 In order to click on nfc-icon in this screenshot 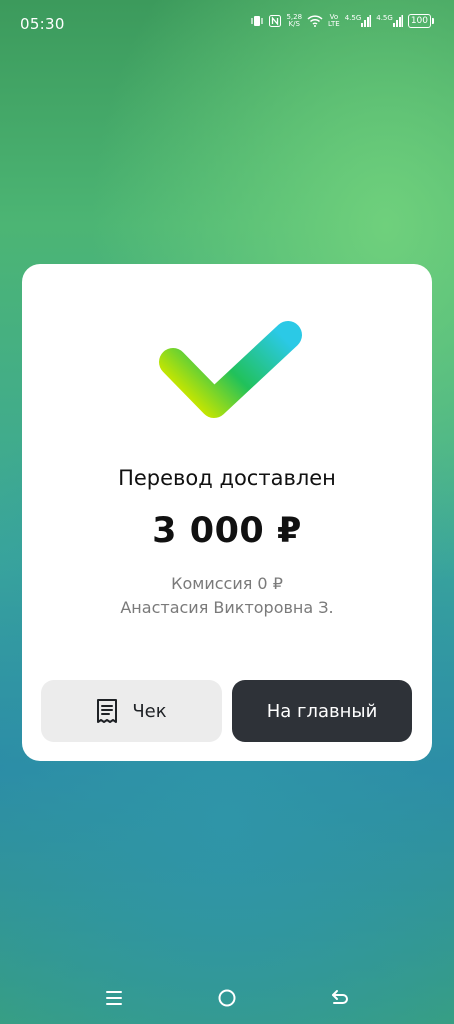, I will do `click(275, 21)`.